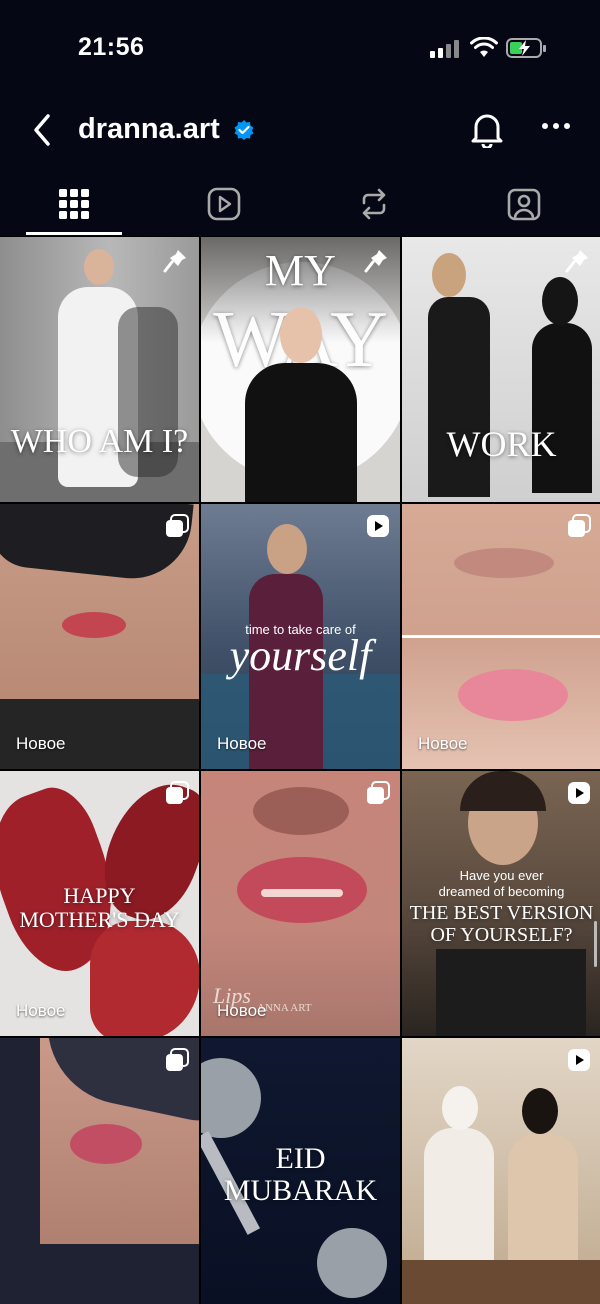  Describe the element at coordinates (501, 913) in the screenshot. I see `post-overlay-big1: THE BEST VERSION` at that location.